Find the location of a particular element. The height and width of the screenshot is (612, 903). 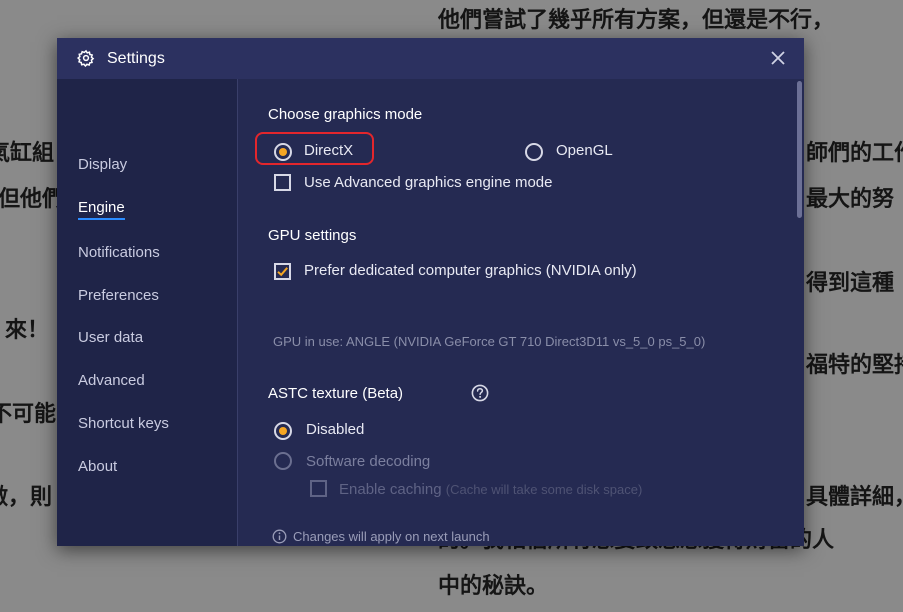

sidebar-item-label: Shortcut keys is located at coordinates (123, 423).